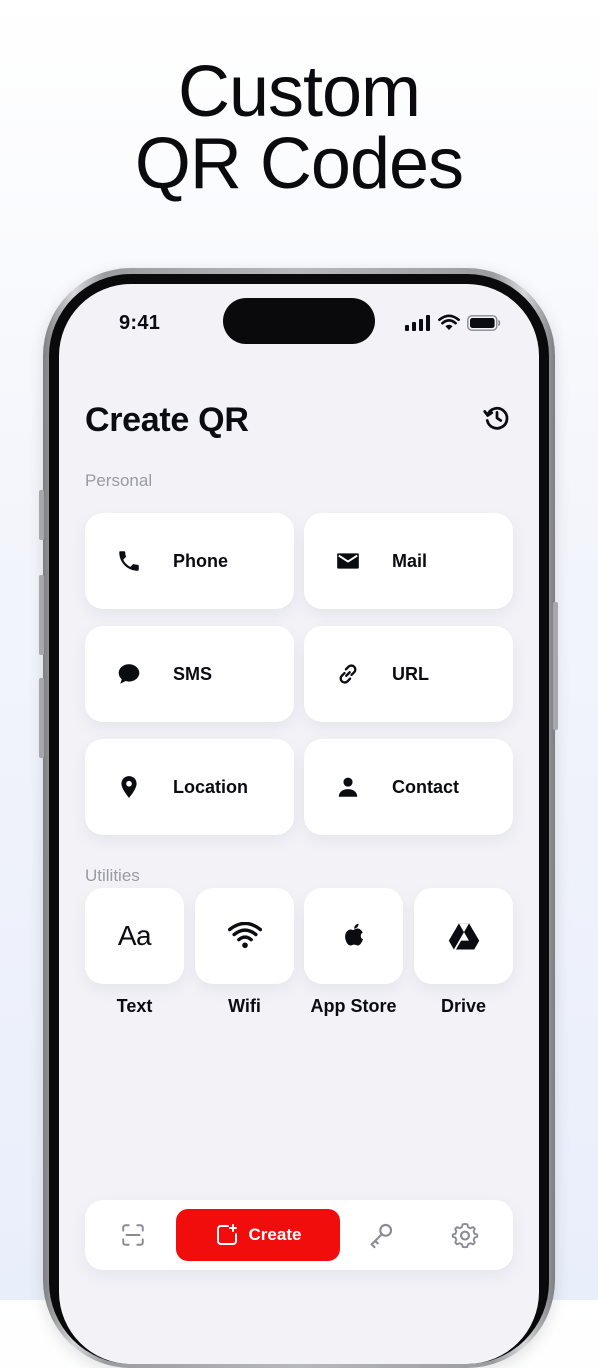 This screenshot has height=1368, width=598. I want to click on key-icon, so click(381, 1236).